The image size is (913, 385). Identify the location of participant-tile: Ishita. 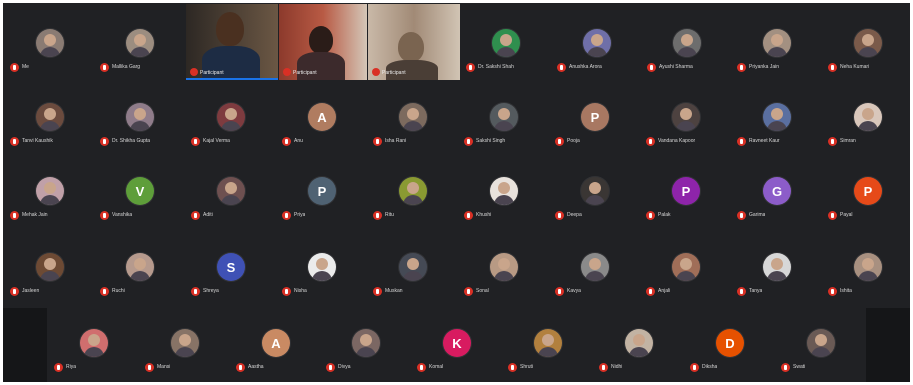
(867, 278).